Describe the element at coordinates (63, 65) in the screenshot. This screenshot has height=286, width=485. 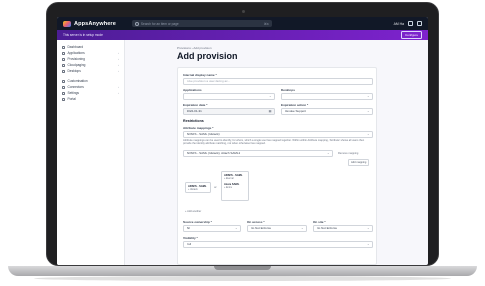
I see `cloud-icon` at that location.